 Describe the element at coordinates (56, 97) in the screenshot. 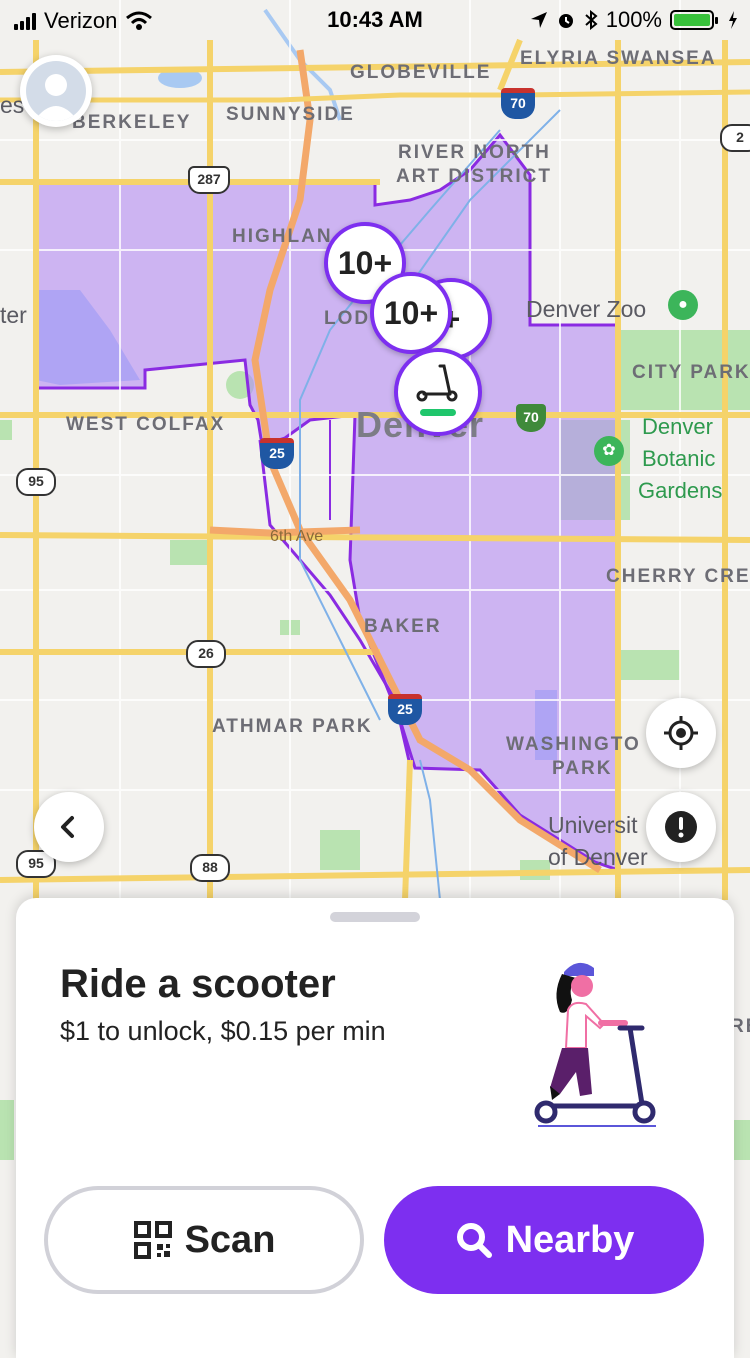

I see `user-icon` at that location.